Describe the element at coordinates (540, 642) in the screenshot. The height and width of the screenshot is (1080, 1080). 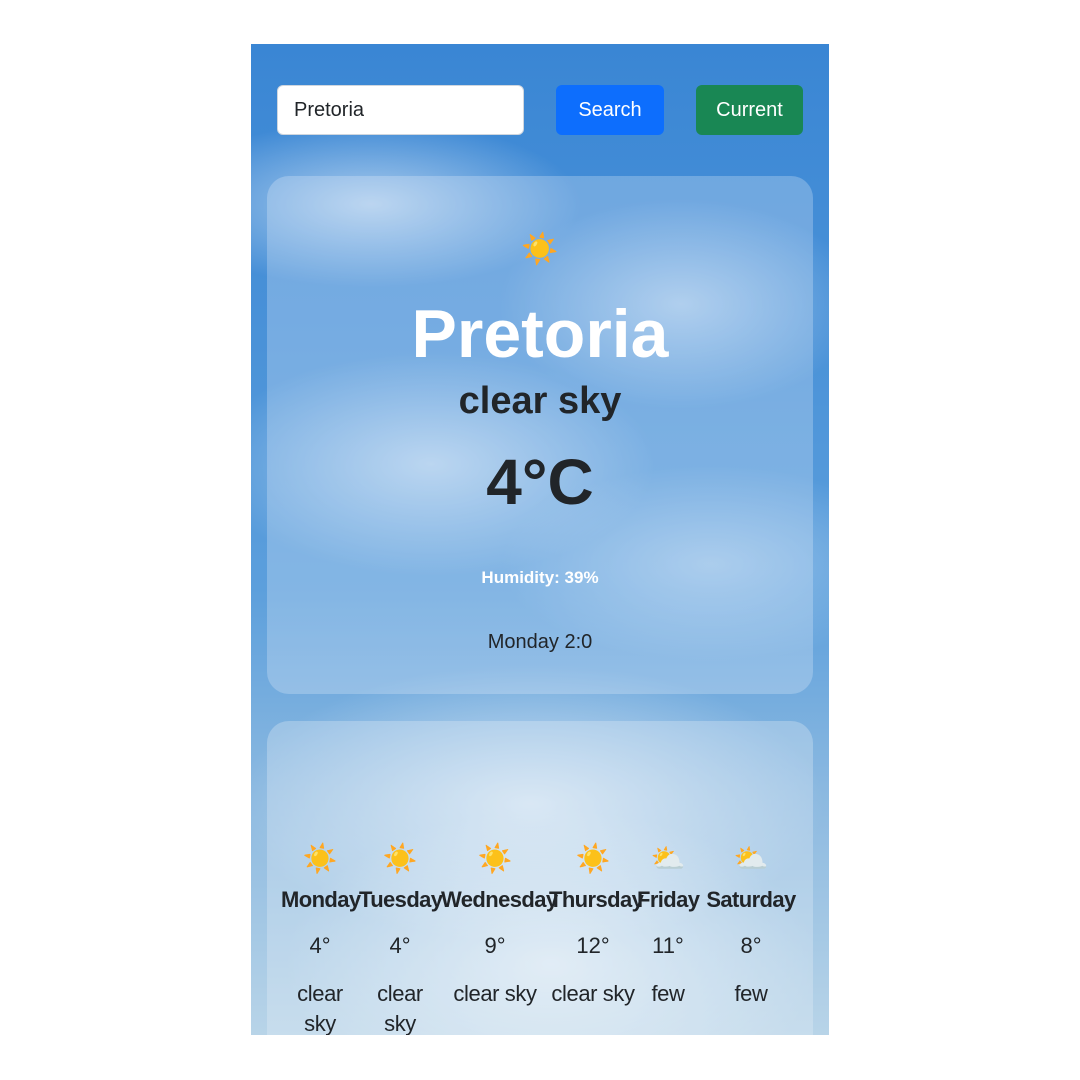
I see `local-time: Monday 2:0` at that location.